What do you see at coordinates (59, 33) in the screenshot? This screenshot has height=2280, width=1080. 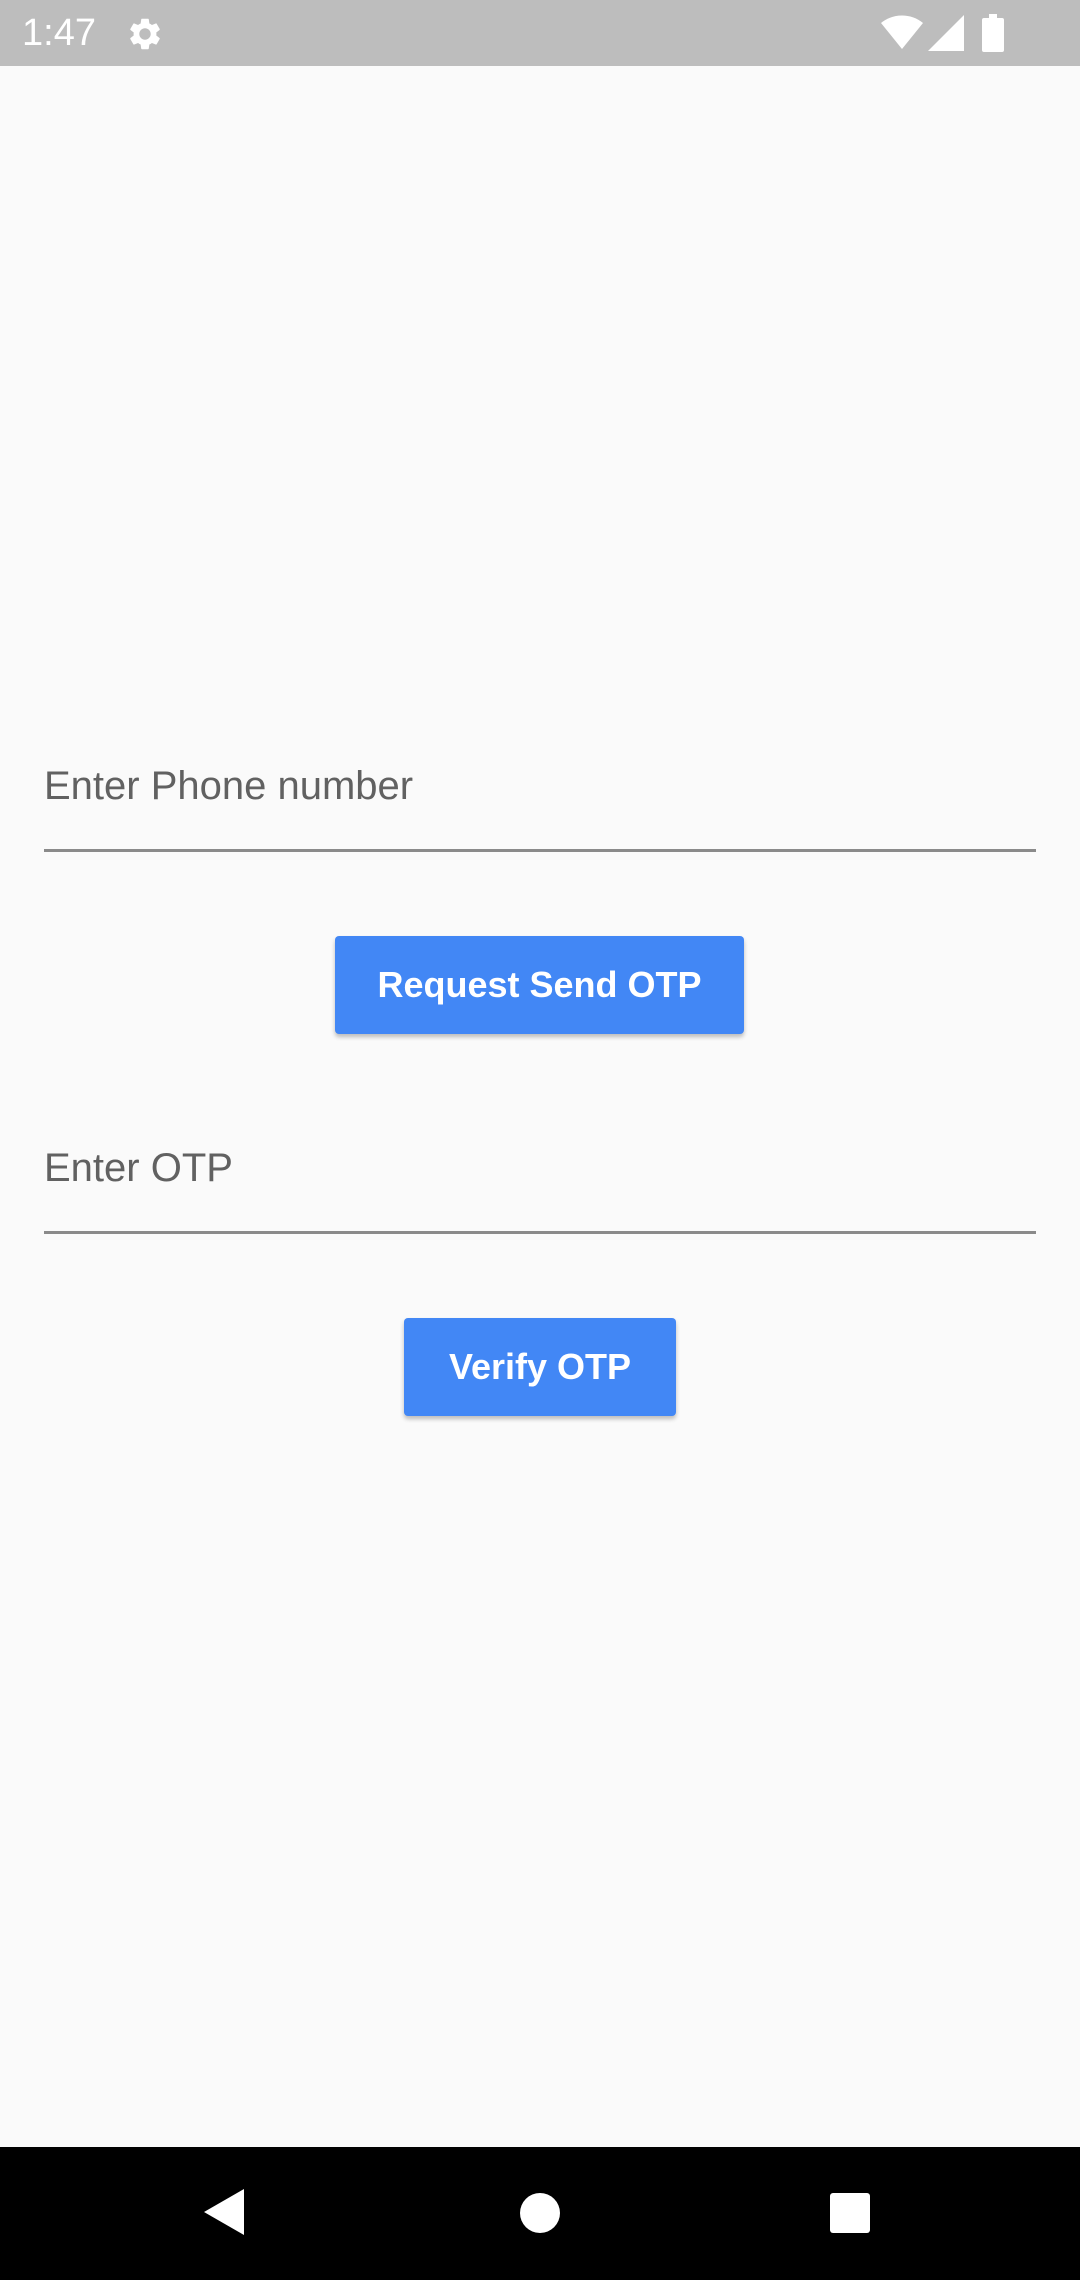 I see `status-time: 1:47` at bounding box center [59, 33].